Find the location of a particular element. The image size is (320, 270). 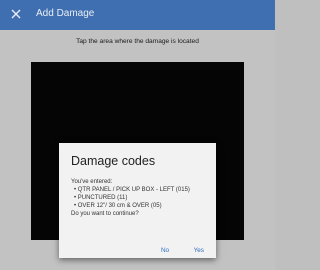

page-title: Add Damage is located at coordinates (65, 13).